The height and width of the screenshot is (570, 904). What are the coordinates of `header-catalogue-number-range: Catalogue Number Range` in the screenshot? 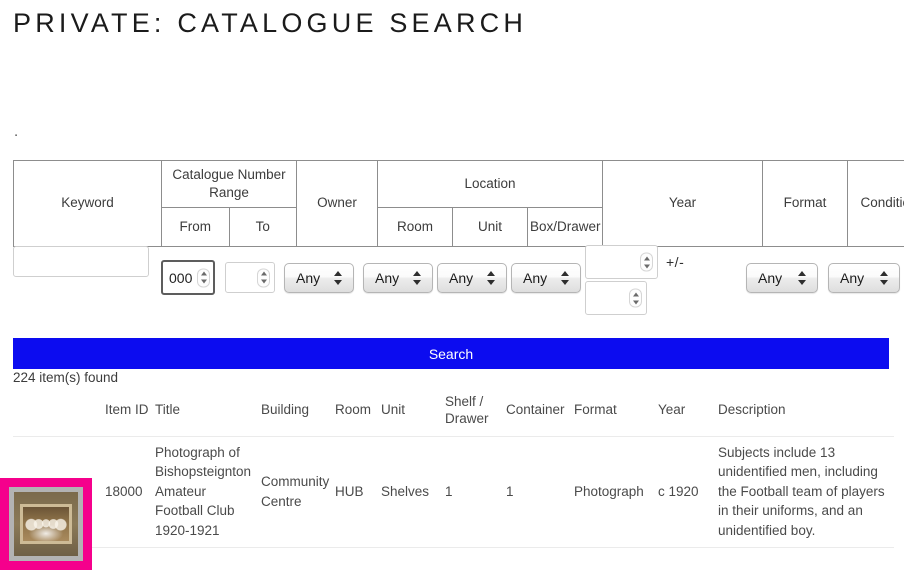 It's located at (229, 184).